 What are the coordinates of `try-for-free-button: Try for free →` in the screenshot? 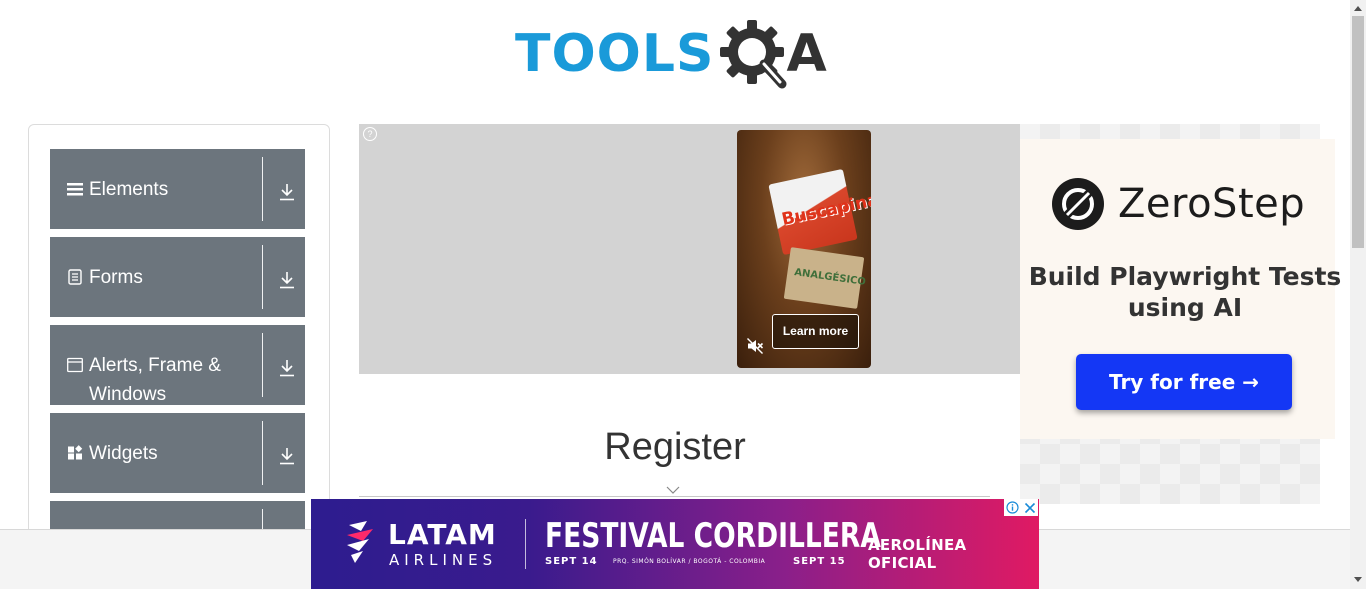 It's located at (1184, 382).